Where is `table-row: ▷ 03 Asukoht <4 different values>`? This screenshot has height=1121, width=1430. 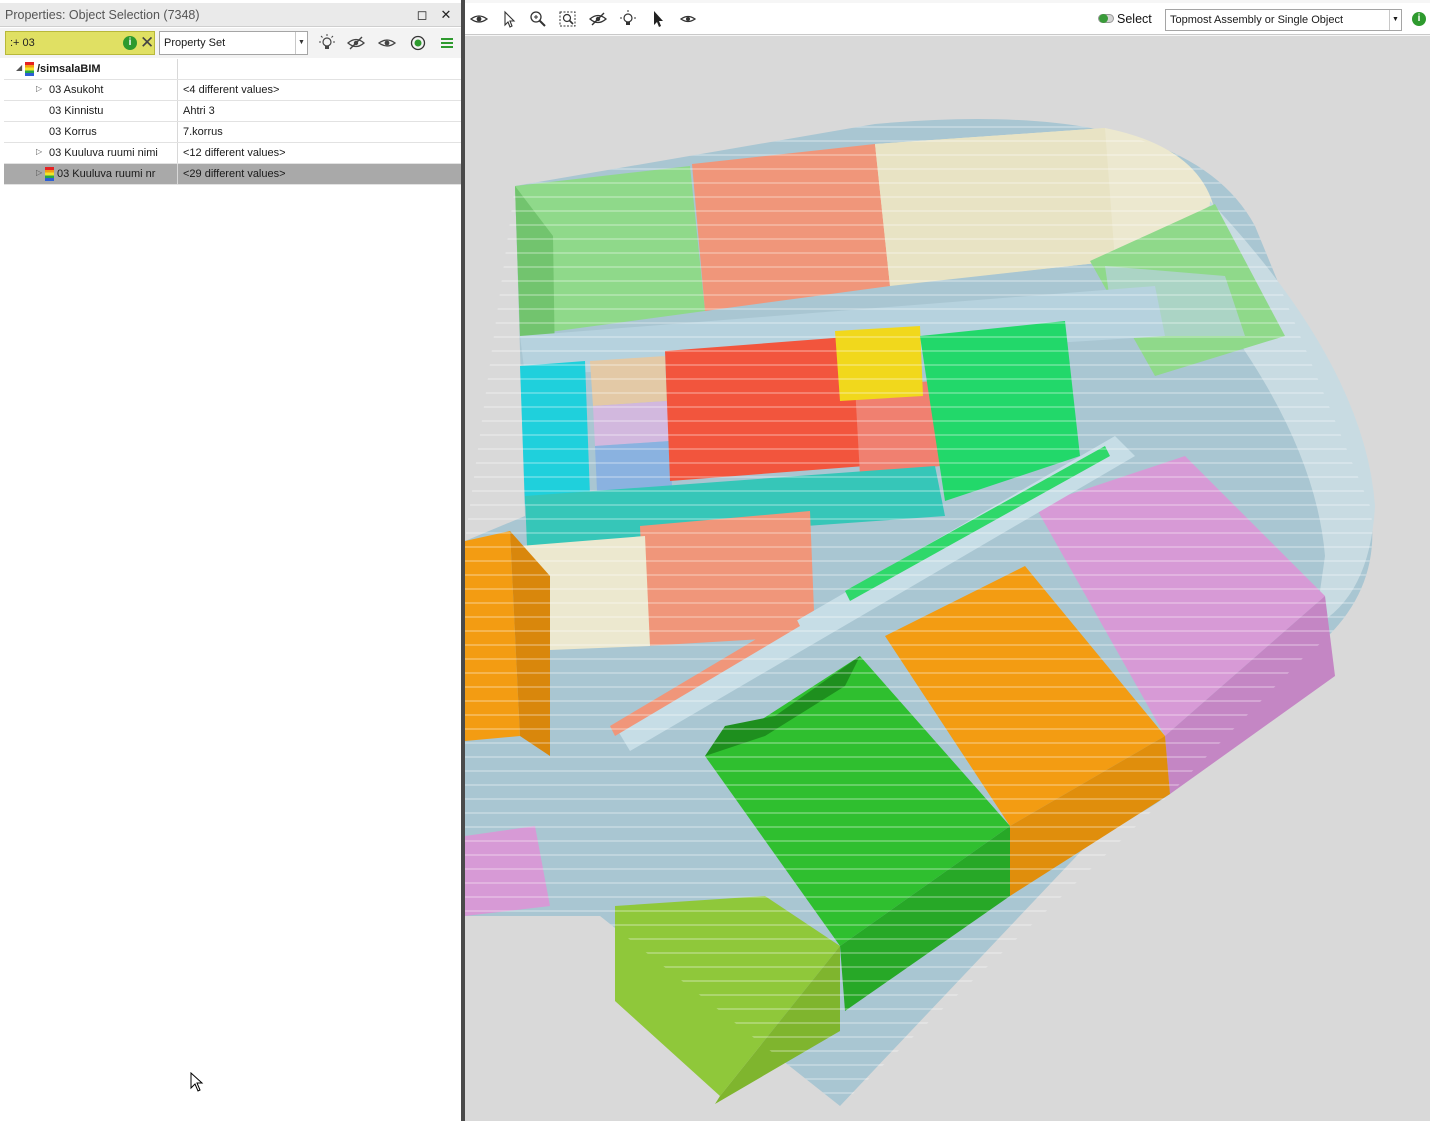 table-row: ▷ 03 Asukoht <4 different values> is located at coordinates (232, 90).